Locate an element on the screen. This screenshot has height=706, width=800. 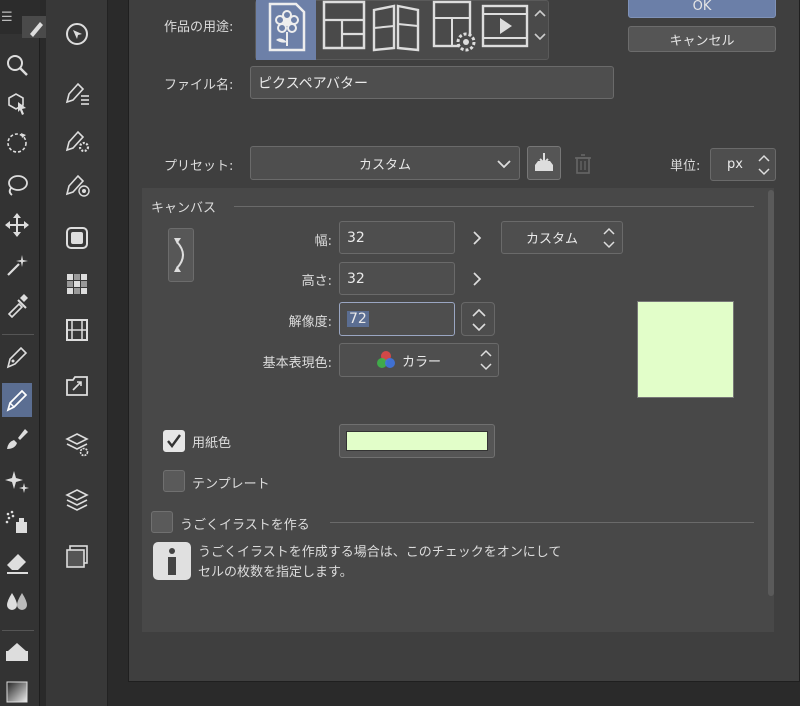
brush-size-icon is located at coordinates (77, 184).